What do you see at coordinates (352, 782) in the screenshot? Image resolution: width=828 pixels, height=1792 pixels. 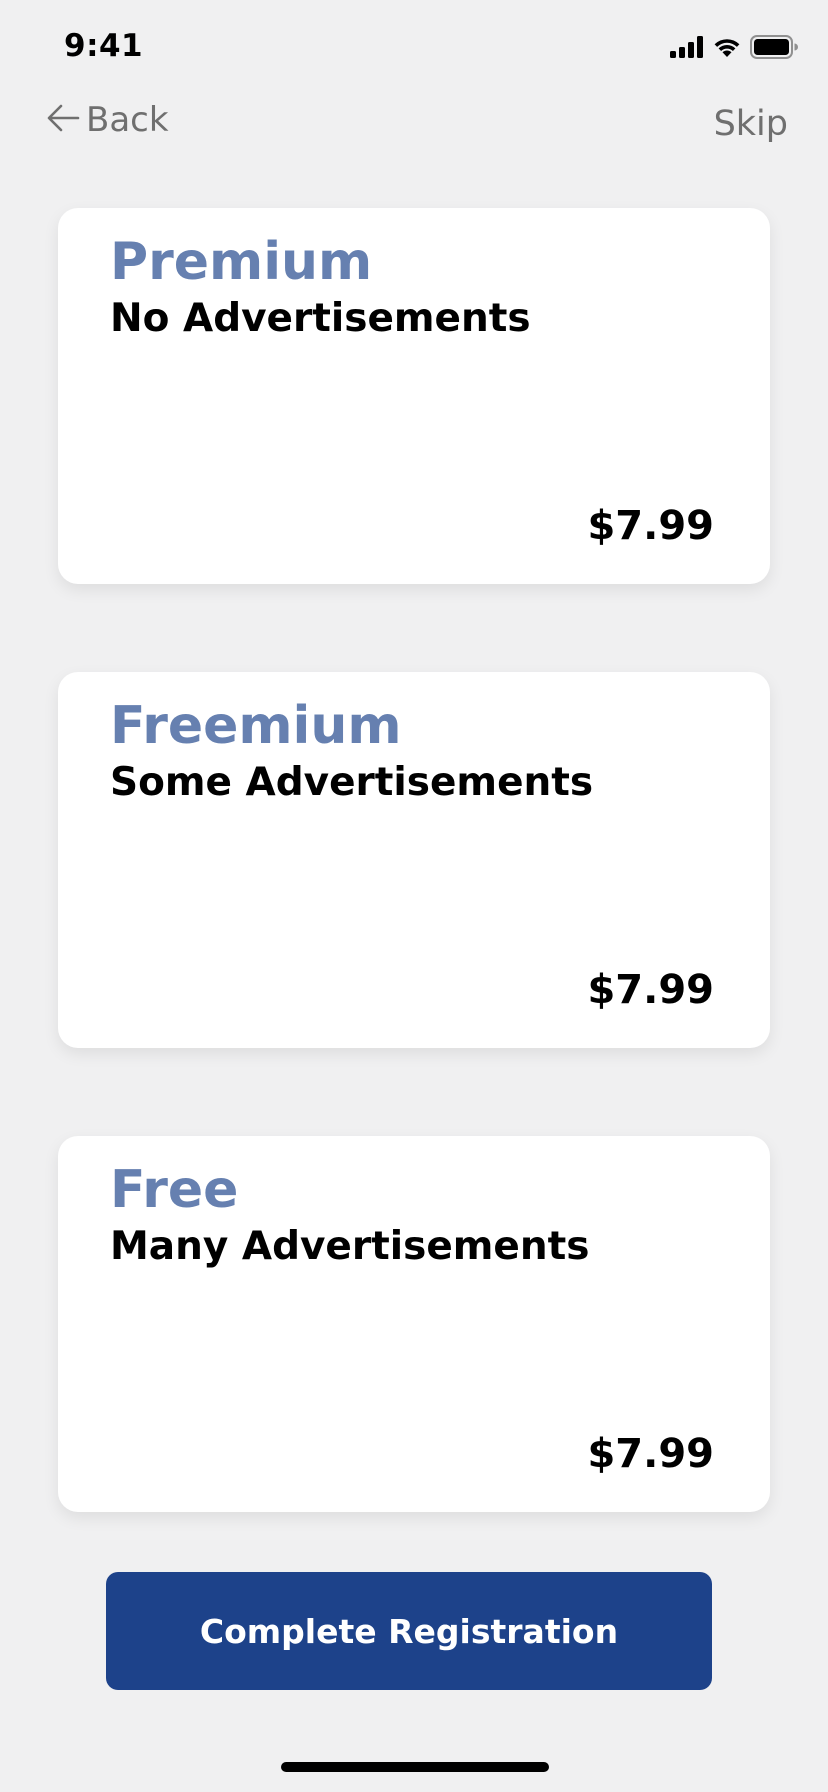 I see `plan-description: Some Advertisements` at bounding box center [352, 782].